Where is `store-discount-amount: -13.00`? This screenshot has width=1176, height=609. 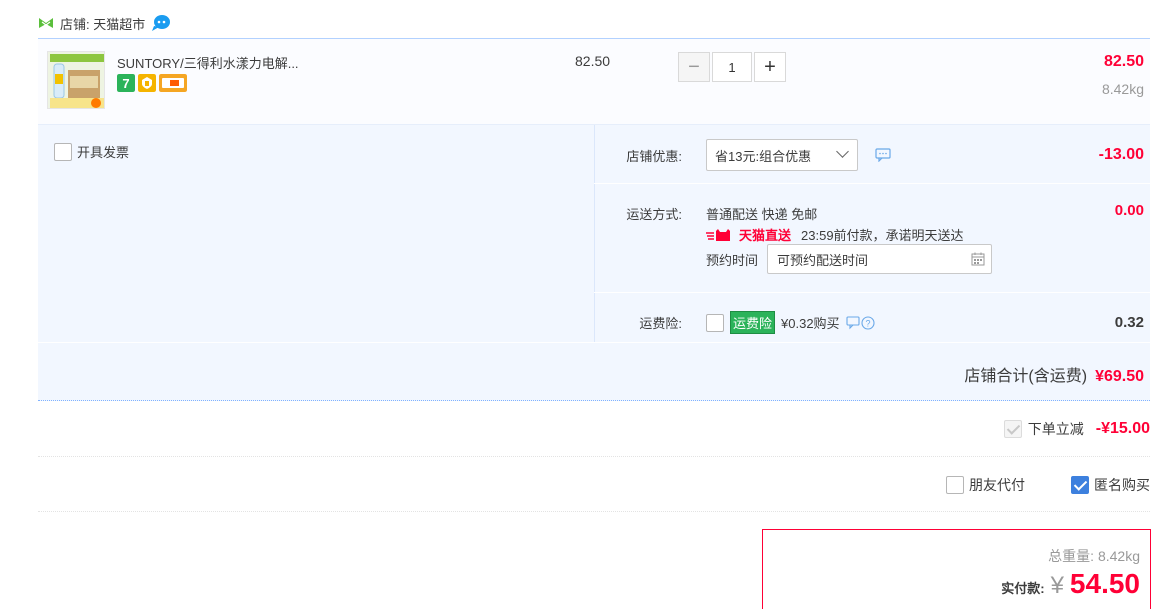 store-discount-amount: -13.00 is located at coordinates (1121, 154).